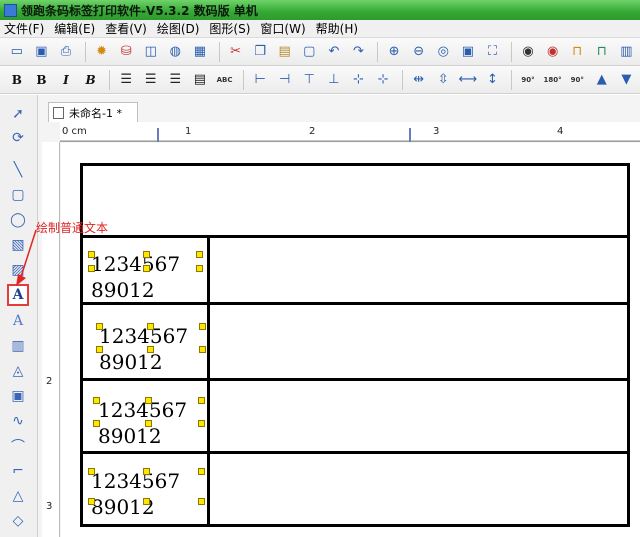 The image size is (640, 537). Describe the element at coordinates (18, 114) in the screenshot. I see `select-pointer-icon: ➚` at that location.